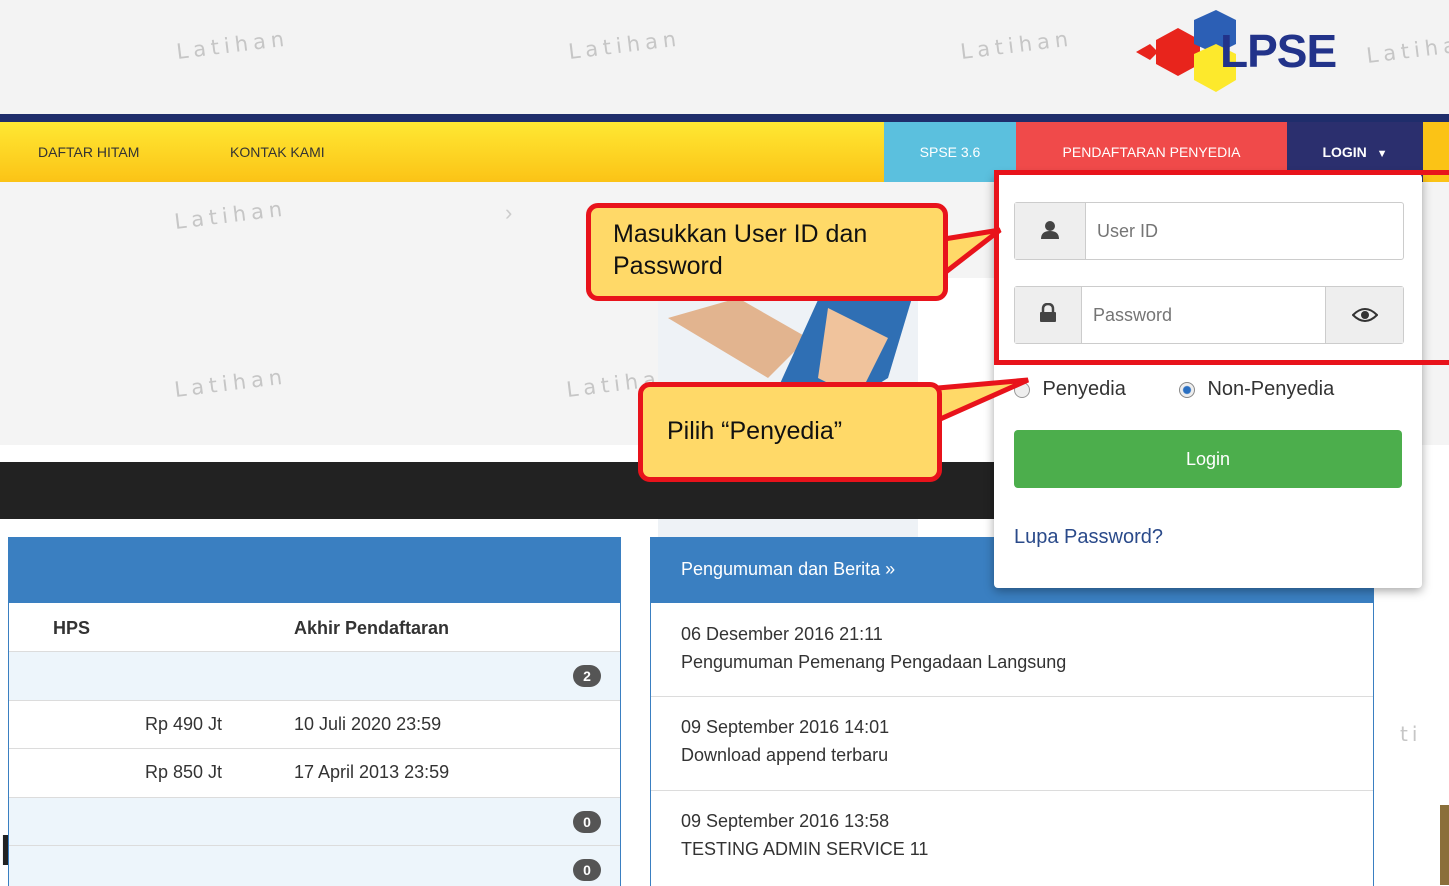 The image size is (1449, 886). Describe the element at coordinates (368, 724) in the screenshot. I see `cell-akhir-pendaftaran: 10 Juli 2020 23:59` at that location.